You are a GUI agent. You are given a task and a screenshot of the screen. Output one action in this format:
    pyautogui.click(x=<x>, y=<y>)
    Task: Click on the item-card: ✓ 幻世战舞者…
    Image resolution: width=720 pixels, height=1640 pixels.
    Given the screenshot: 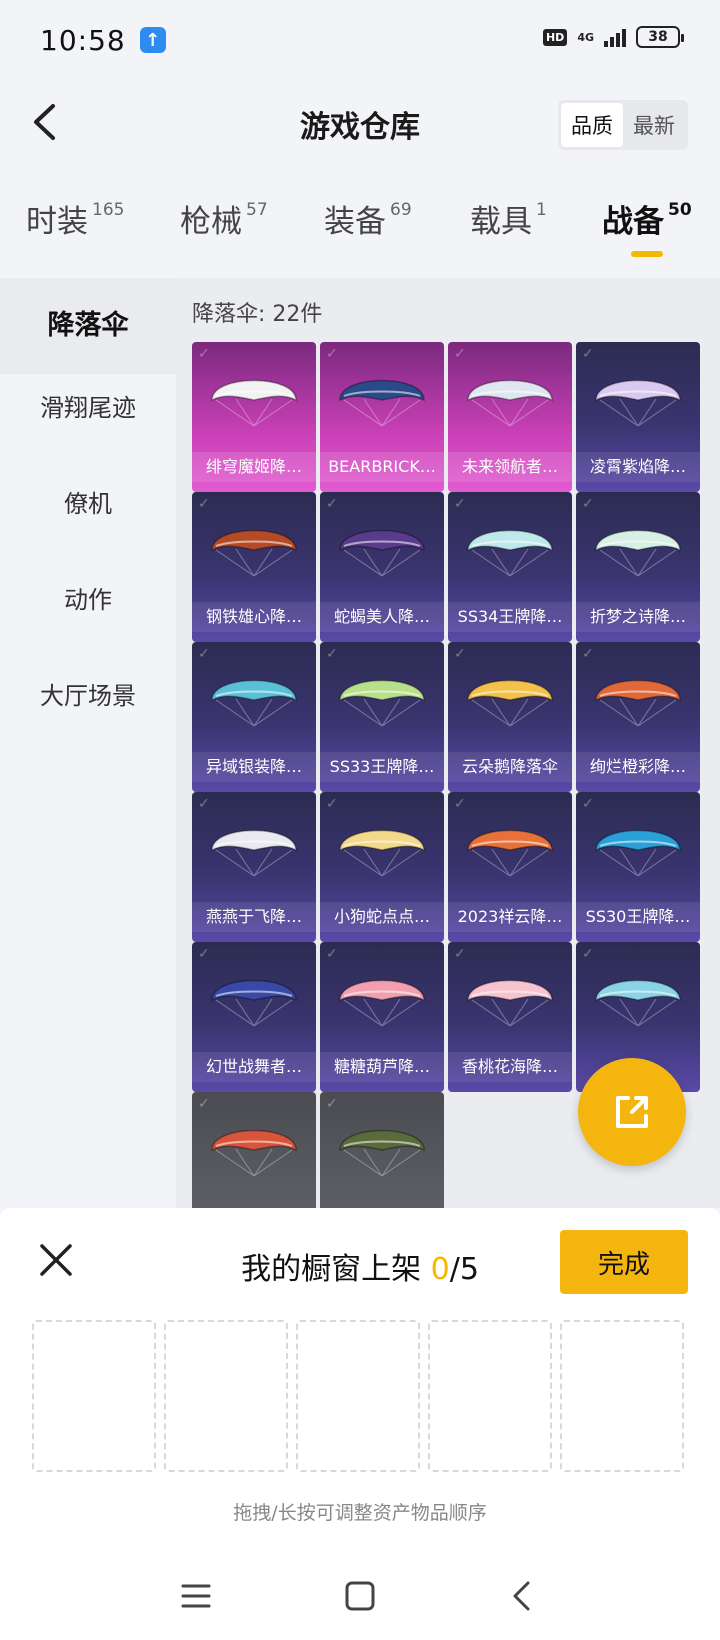 What is the action you would take?
    pyautogui.click(x=254, y=1017)
    